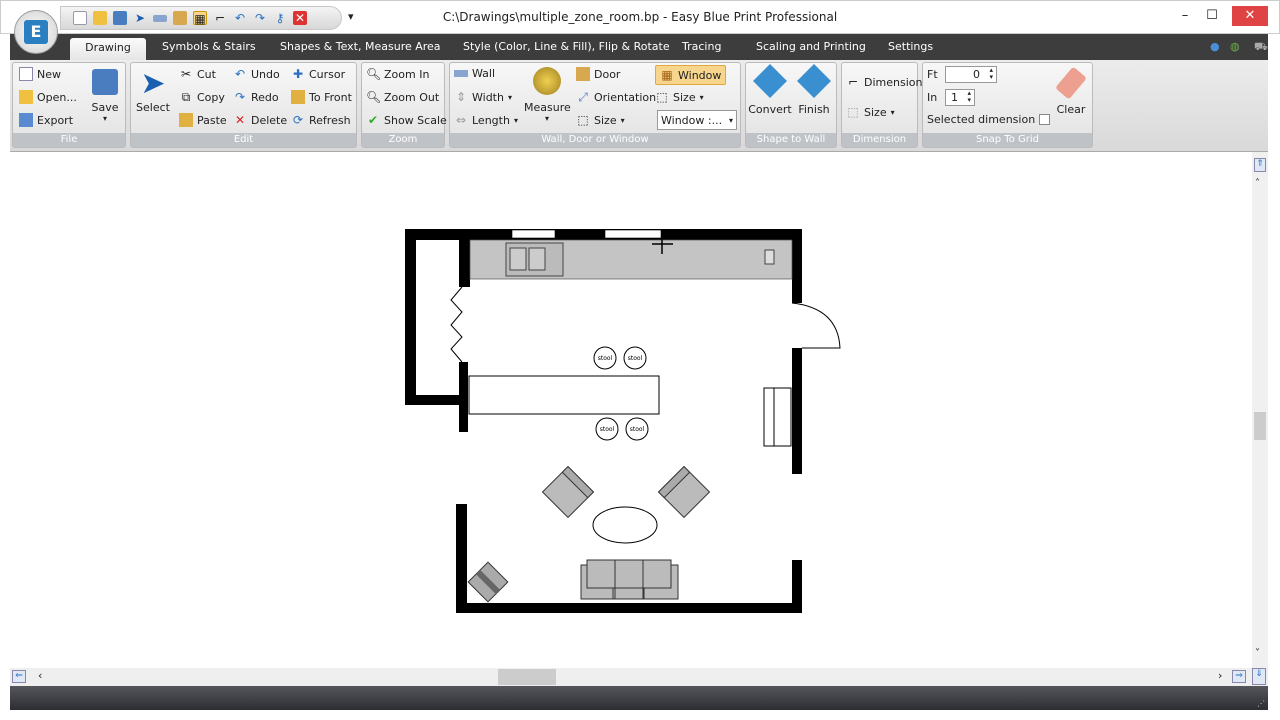 The image size is (1280, 720). I want to click on wall-right-middle, so click(797, 411).